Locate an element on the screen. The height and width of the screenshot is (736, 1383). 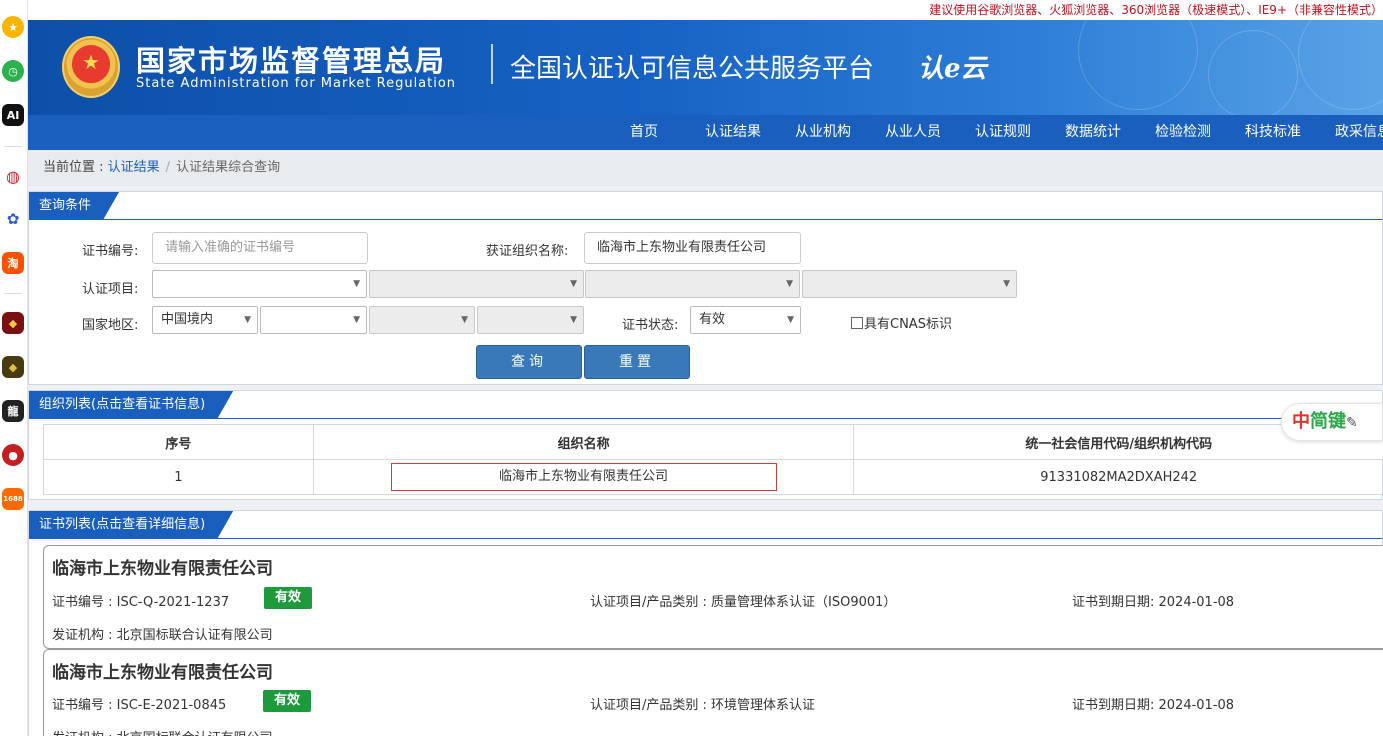
org-list-header: 组织列表(点击查看证书信息) is located at coordinates (705, 405).